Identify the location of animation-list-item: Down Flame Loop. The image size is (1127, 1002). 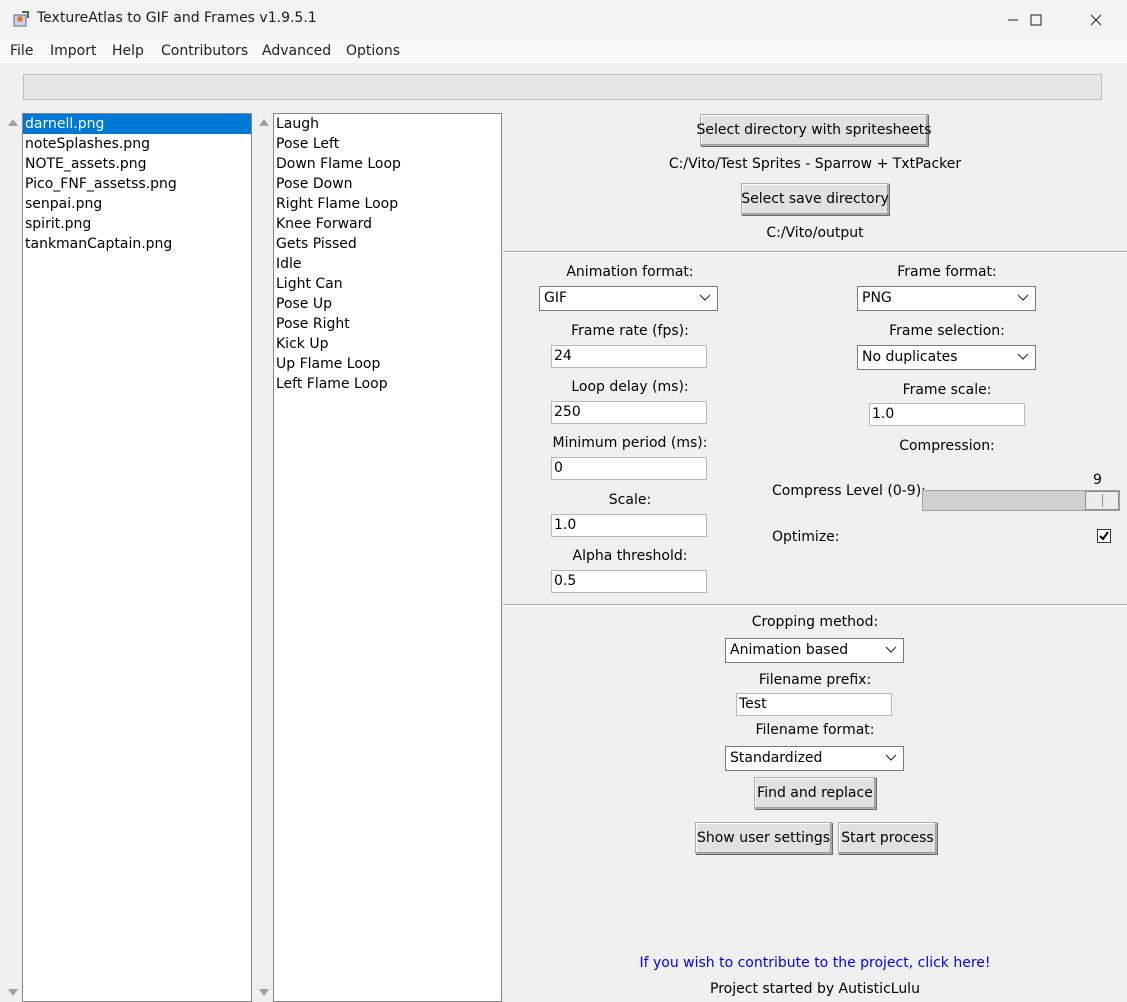
(387, 164).